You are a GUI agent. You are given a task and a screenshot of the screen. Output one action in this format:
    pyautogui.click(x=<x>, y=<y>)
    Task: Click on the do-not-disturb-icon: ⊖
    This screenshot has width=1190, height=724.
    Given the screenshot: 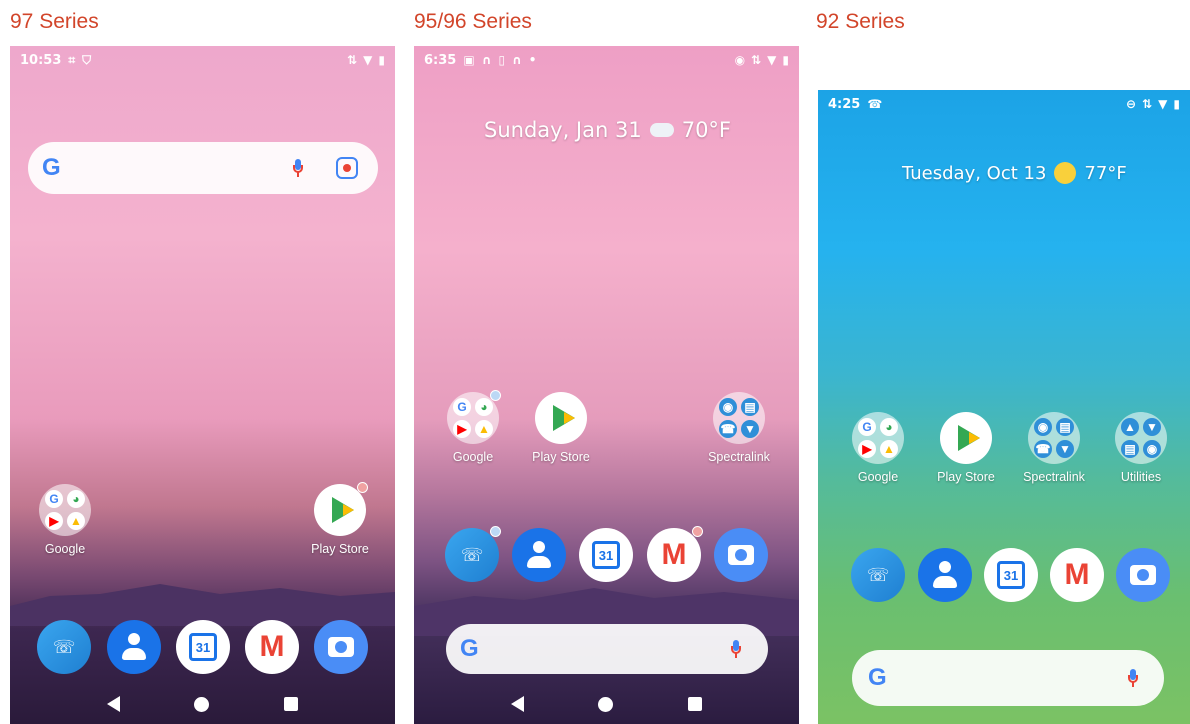 What is the action you would take?
    pyautogui.click(x=1131, y=104)
    